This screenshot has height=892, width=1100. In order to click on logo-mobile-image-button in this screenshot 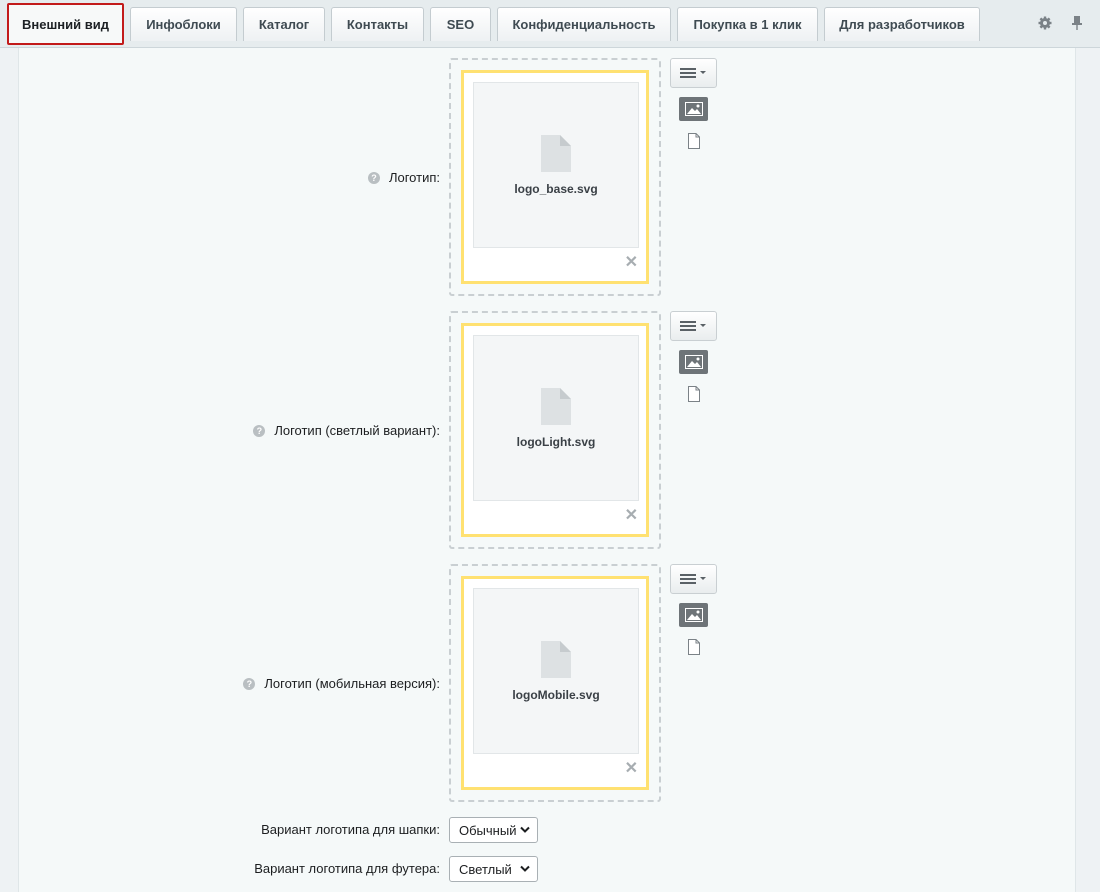, I will do `click(693, 615)`.